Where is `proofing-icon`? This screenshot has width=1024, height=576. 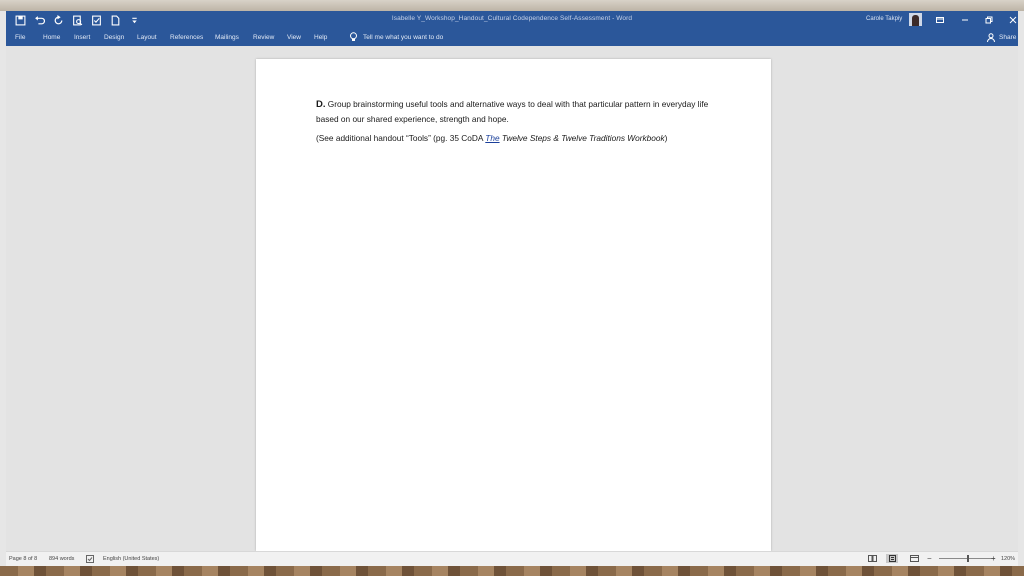 proofing-icon is located at coordinates (90, 559).